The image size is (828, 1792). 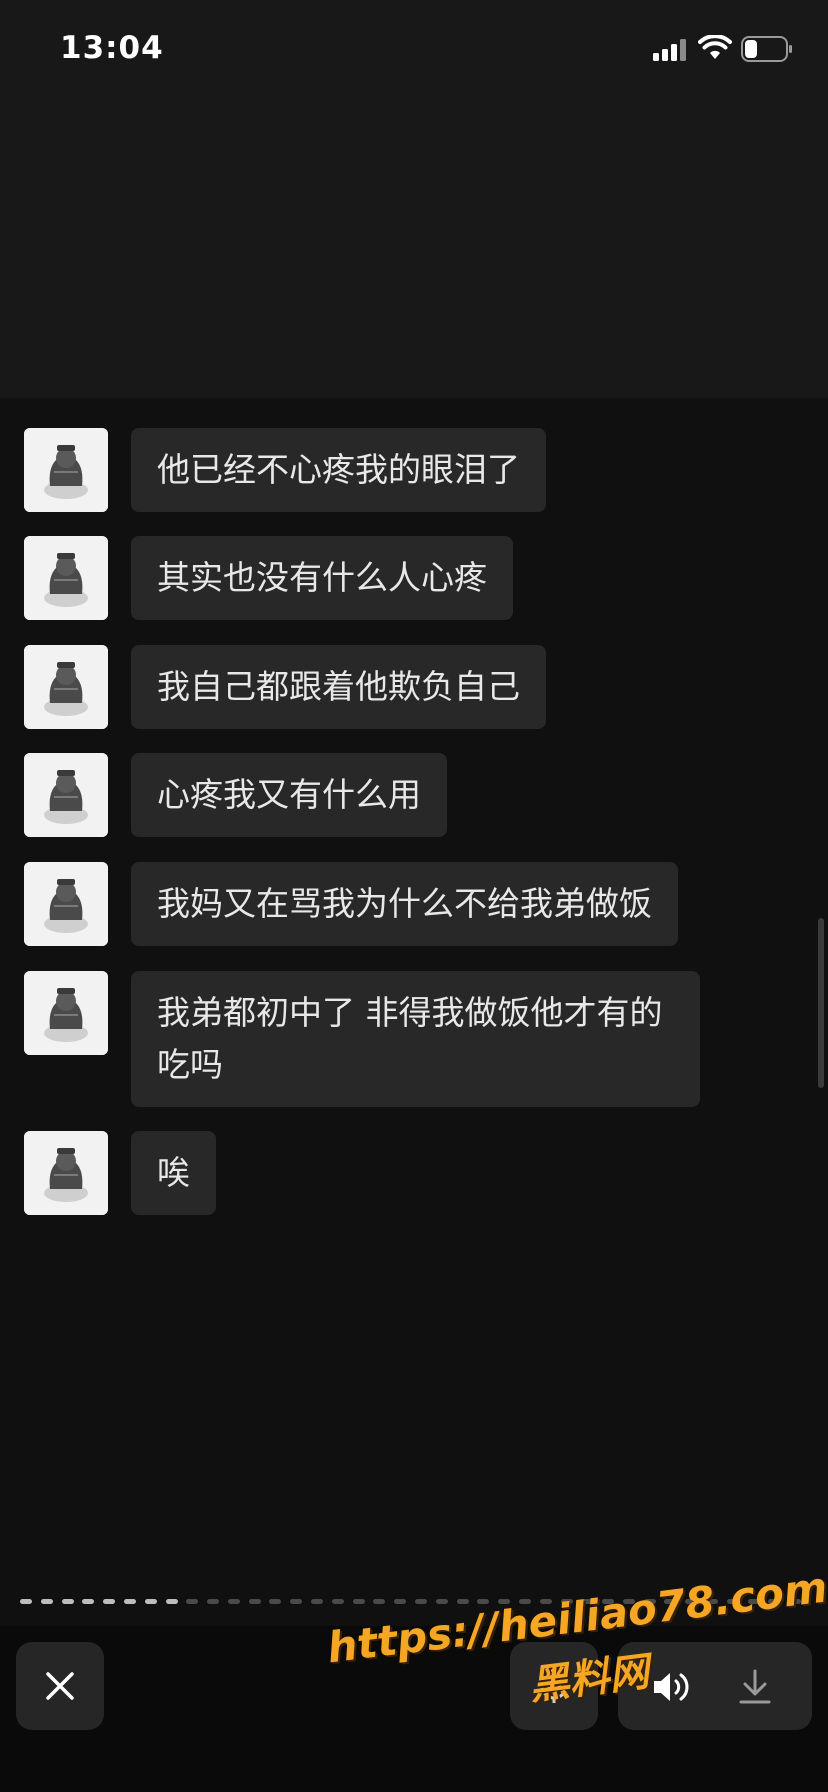 I want to click on signal-icon, so click(x=669, y=50).